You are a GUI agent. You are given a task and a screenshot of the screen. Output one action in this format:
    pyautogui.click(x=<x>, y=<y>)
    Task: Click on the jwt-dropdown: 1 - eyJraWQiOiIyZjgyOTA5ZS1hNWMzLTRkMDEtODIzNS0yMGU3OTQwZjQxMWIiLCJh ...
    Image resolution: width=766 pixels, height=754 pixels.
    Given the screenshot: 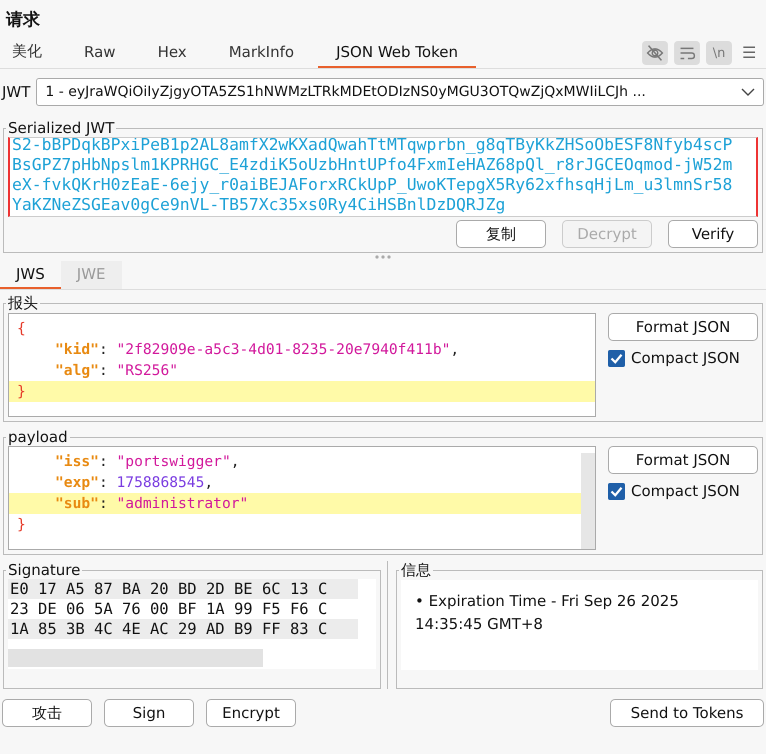 What is the action you would take?
    pyautogui.click(x=400, y=92)
    